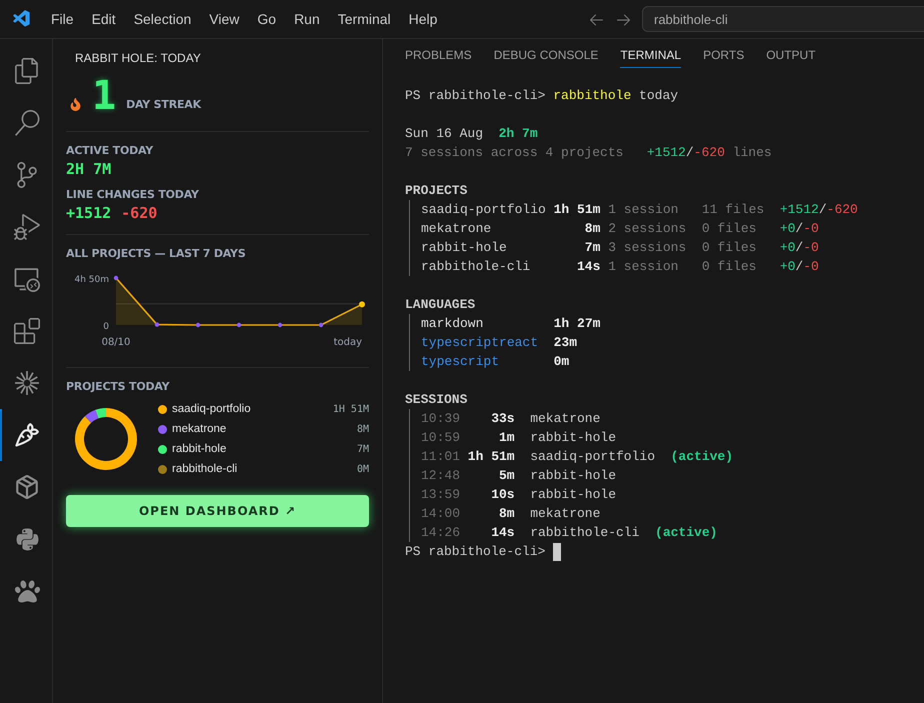 Image resolution: width=924 pixels, height=703 pixels. Describe the element at coordinates (103, 19) in the screenshot. I see `menu-item: Edit` at that location.